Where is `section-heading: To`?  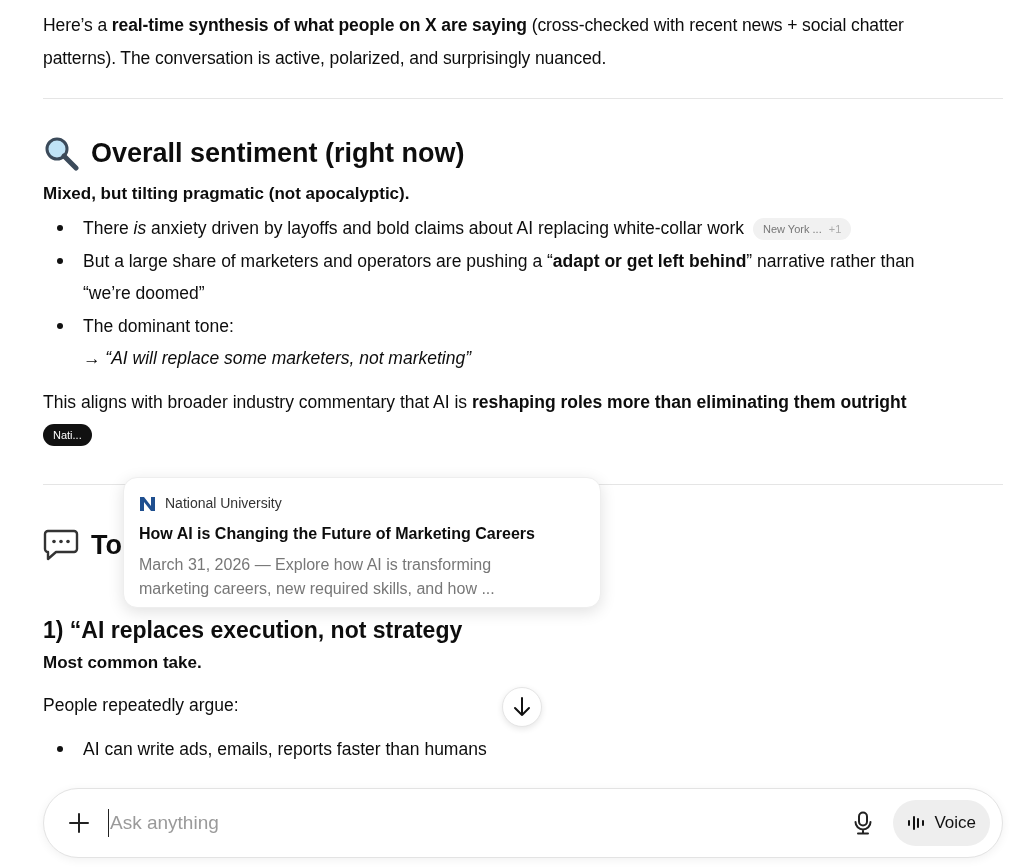
section-heading: To is located at coordinates (106, 545).